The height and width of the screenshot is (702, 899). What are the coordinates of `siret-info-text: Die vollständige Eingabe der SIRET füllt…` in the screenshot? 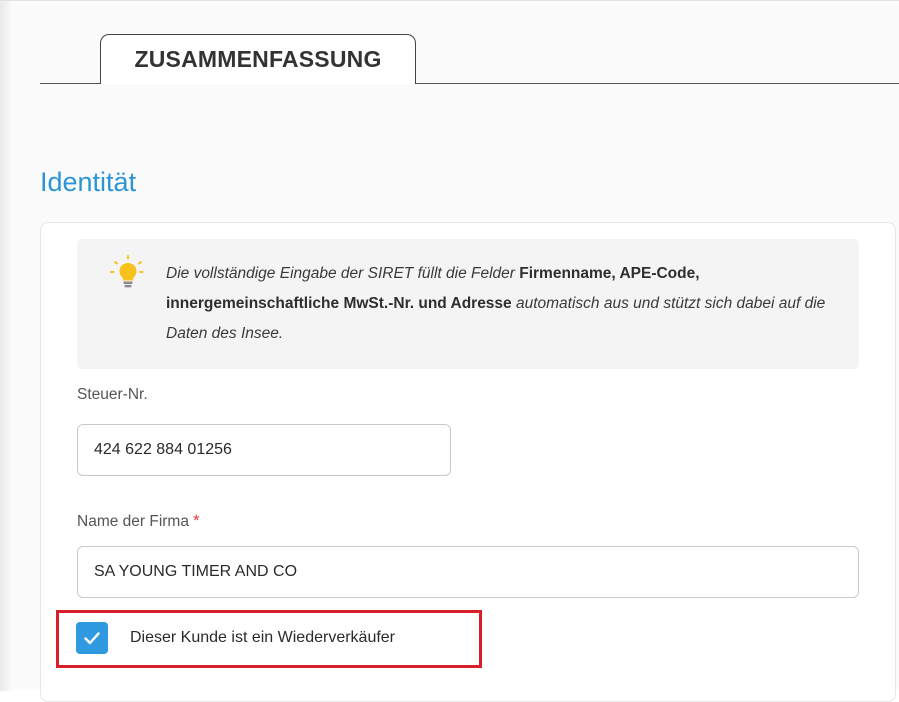 It's located at (501, 304).